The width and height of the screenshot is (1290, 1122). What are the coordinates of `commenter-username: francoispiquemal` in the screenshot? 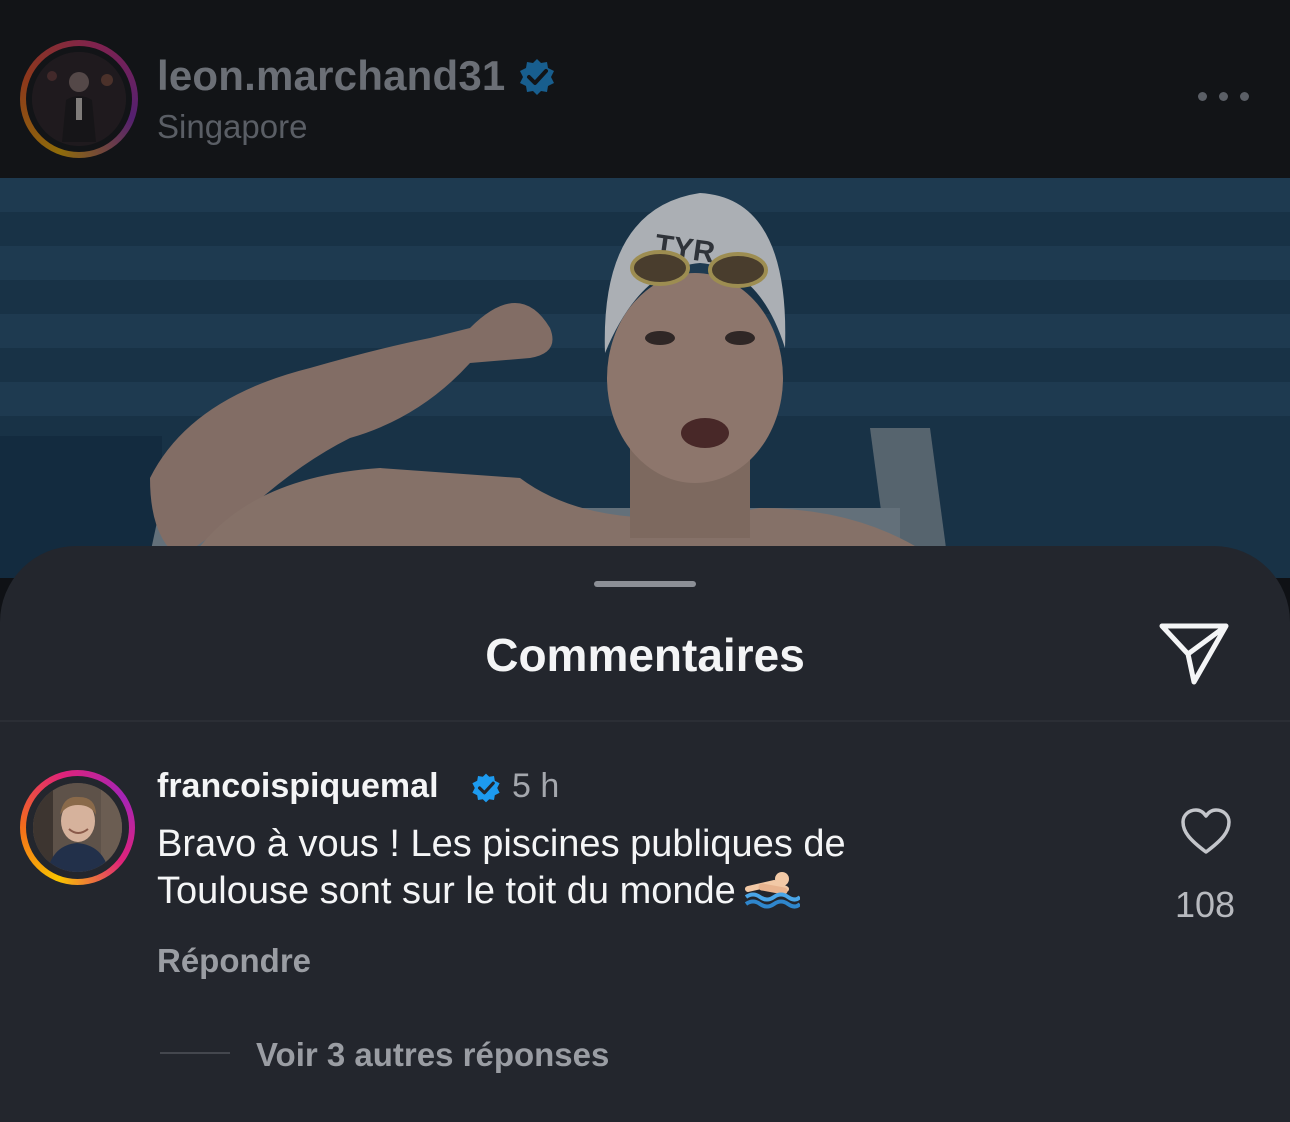 It's located at (298, 786).